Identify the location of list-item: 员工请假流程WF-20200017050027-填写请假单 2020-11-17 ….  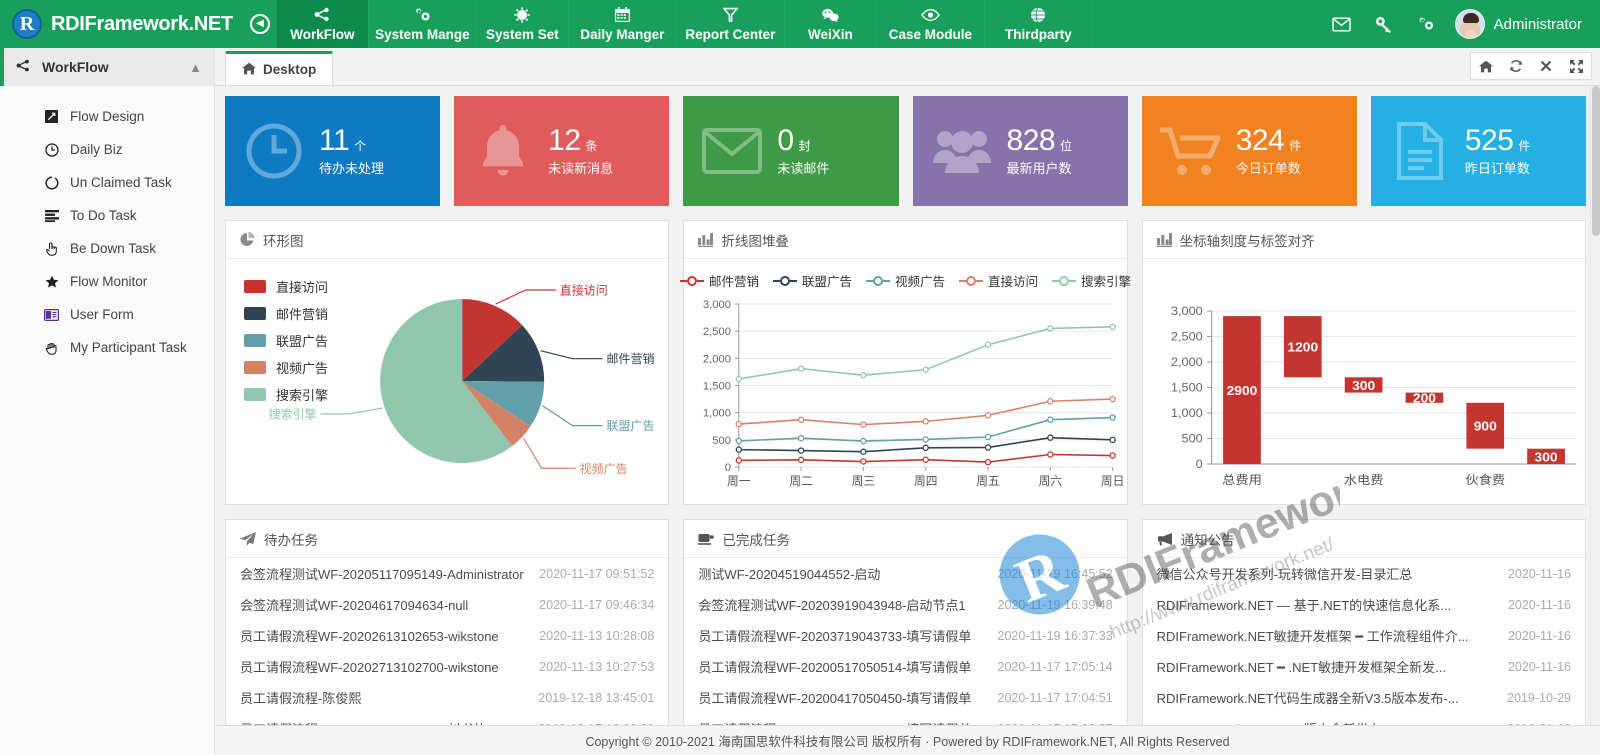
(905, 719).